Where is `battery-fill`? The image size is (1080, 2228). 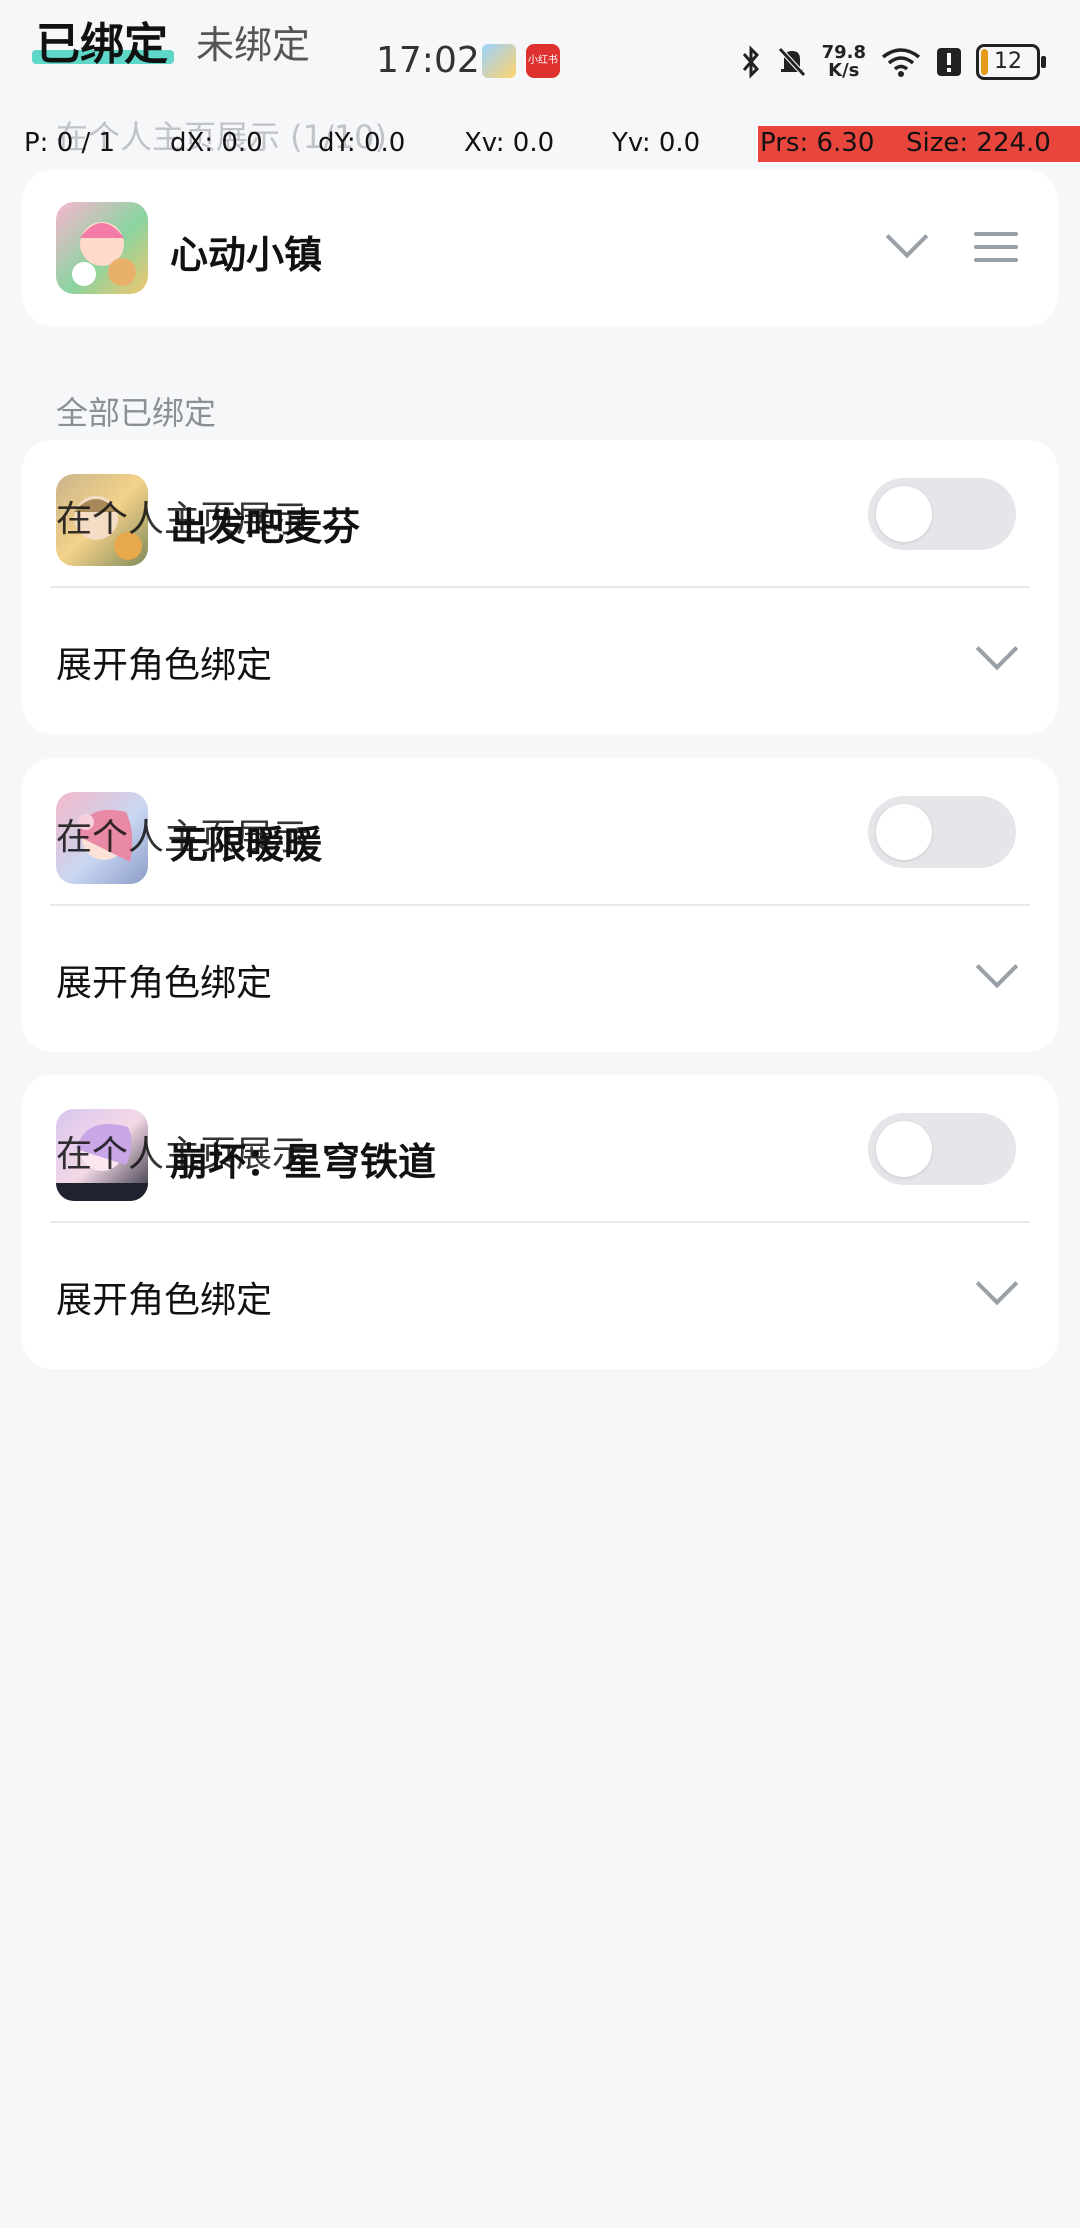 battery-fill is located at coordinates (984, 62).